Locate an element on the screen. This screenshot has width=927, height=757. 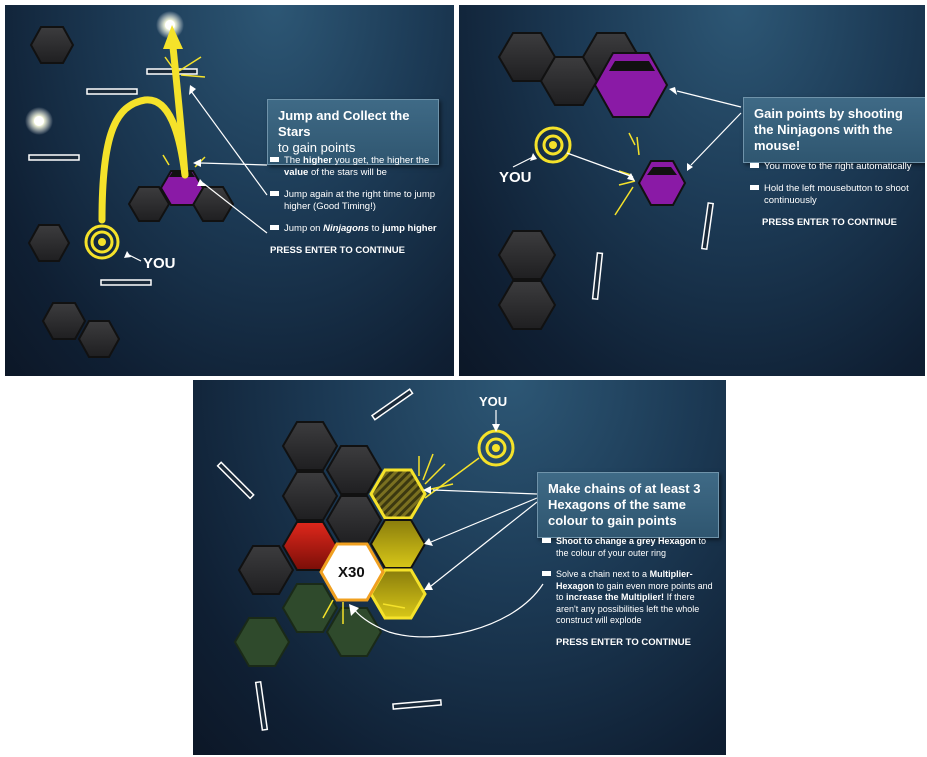
star is located at coordinates (39, 121).